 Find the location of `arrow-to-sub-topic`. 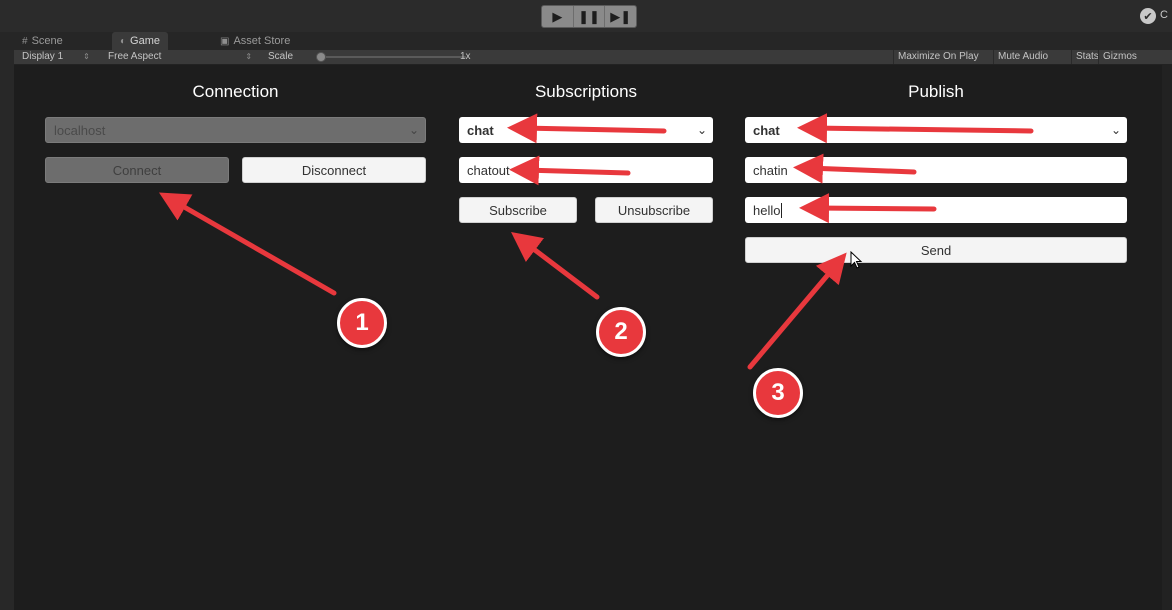

arrow-to-sub-topic is located at coordinates (587, 128).